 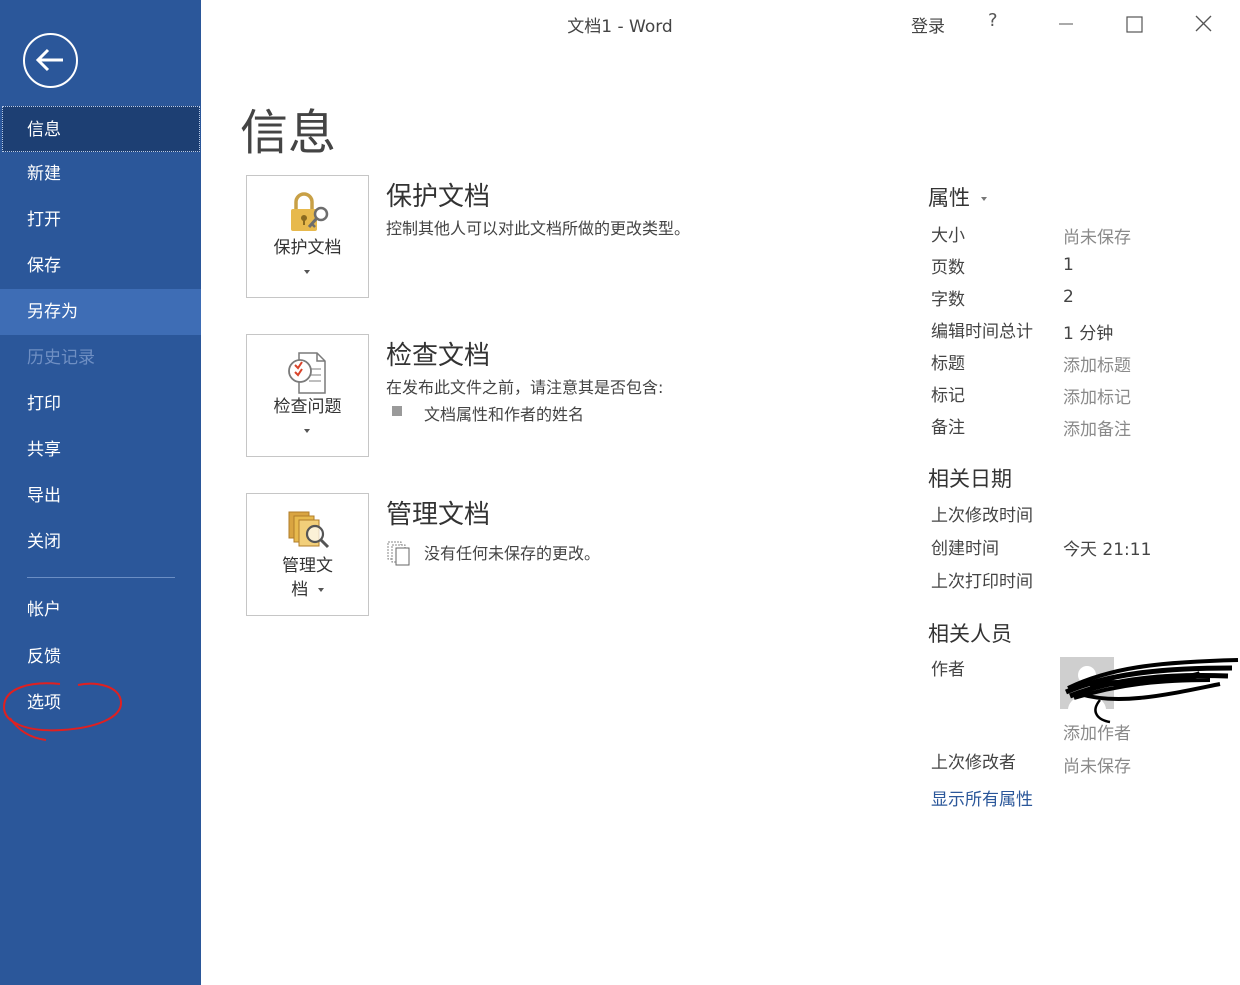 What do you see at coordinates (1097, 395) in the screenshot?
I see `prop-tags-input: 添加标记` at bounding box center [1097, 395].